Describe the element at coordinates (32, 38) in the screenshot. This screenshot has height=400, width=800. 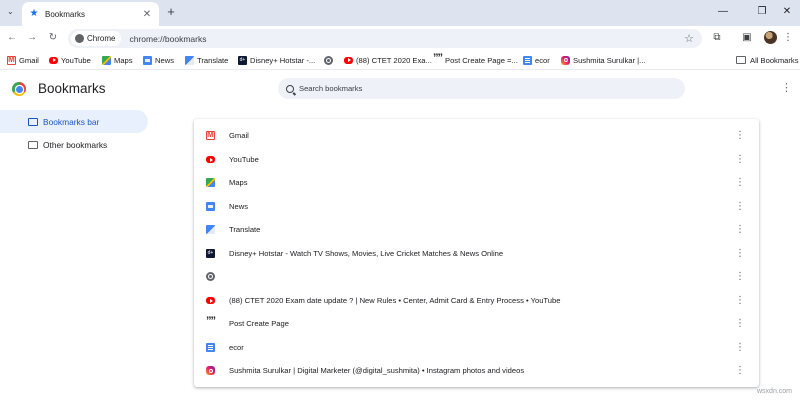
I see `forward-icon: →` at that location.